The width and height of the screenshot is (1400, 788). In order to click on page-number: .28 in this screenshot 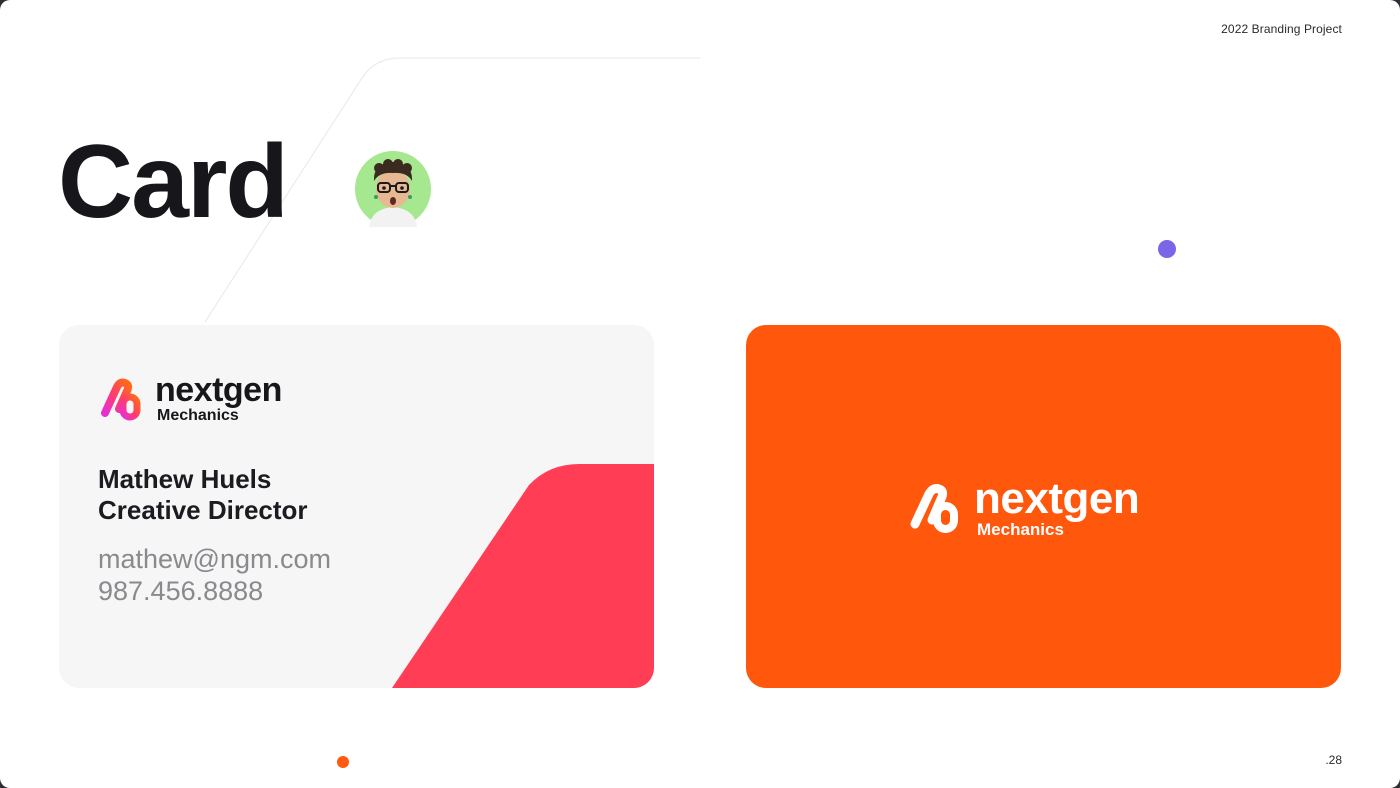, I will do `click(1333, 760)`.